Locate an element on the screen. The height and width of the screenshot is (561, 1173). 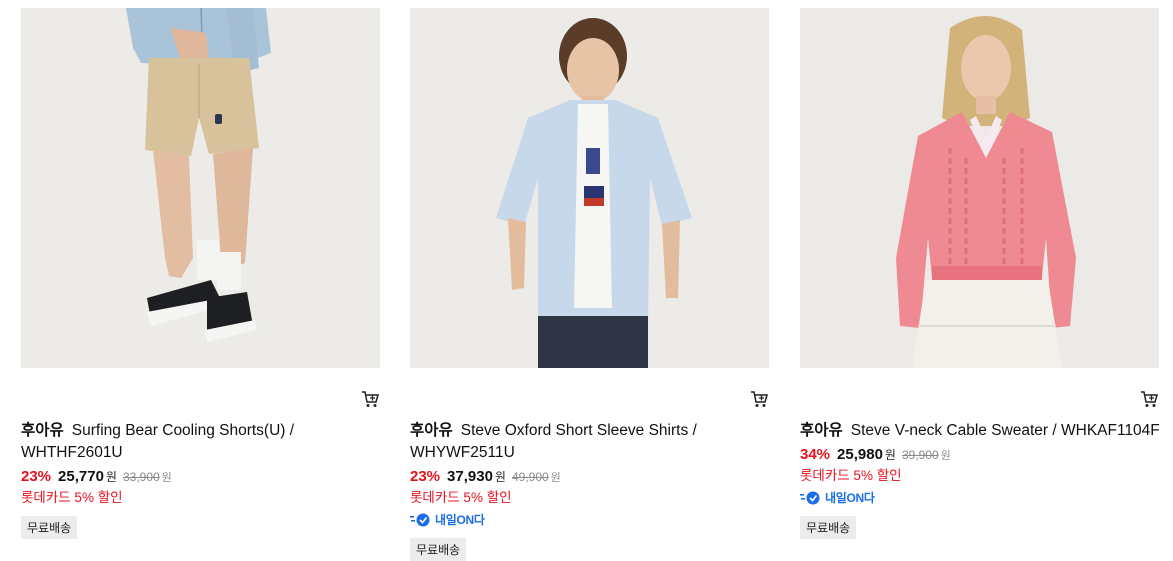
price-row: 23% 25,770 원 33,900 원 is located at coordinates (96, 476).